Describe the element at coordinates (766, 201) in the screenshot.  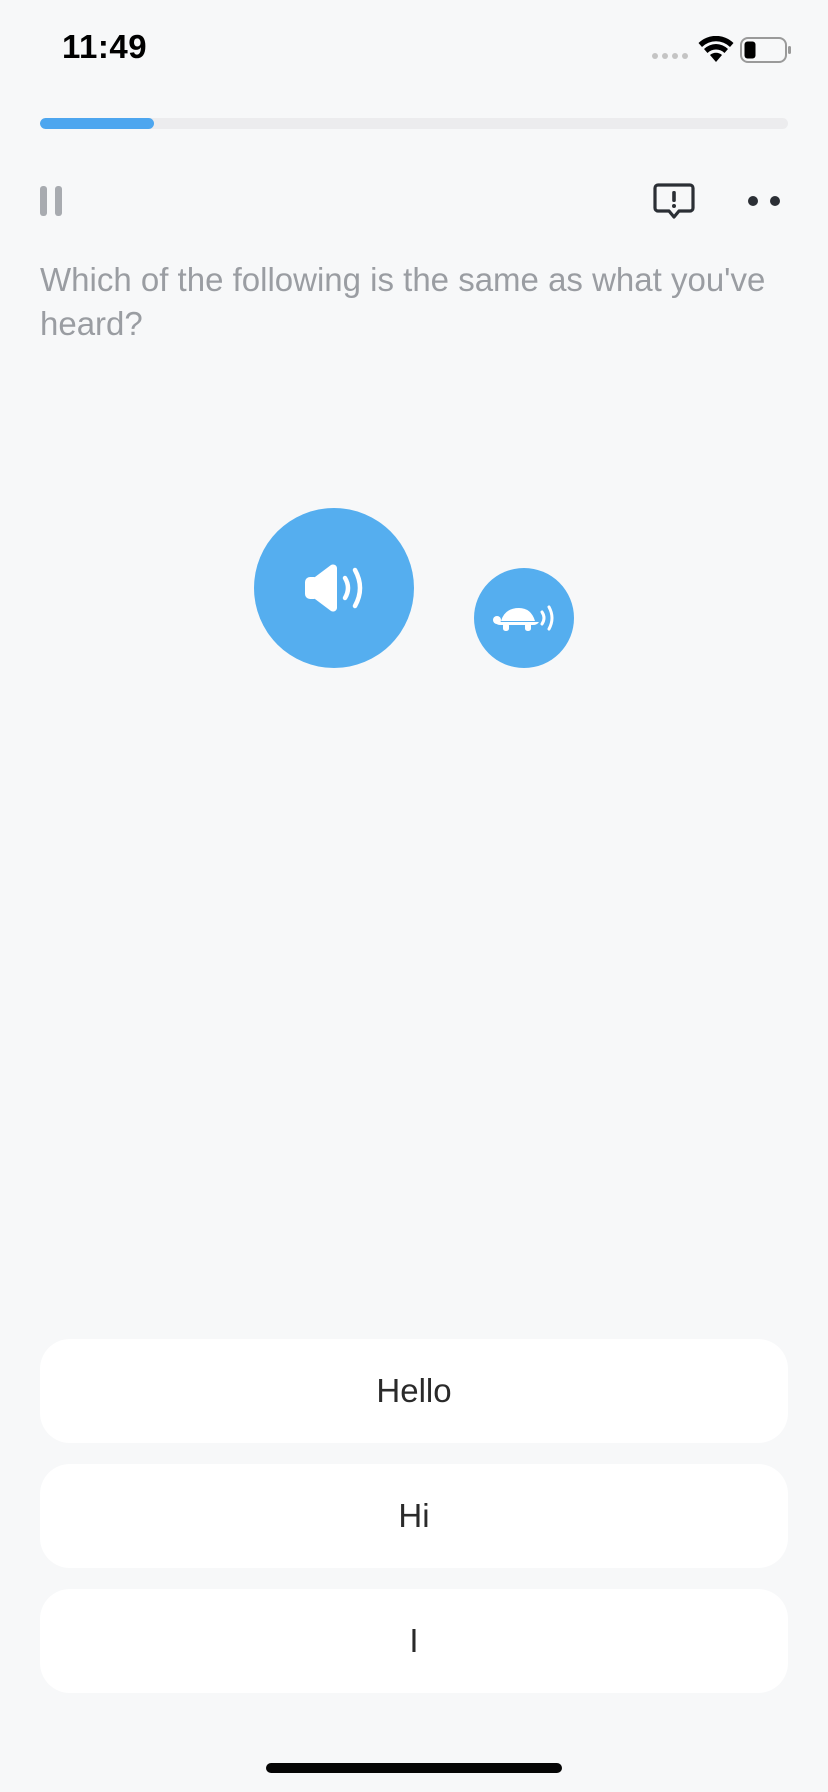
I see `more-icon` at that location.